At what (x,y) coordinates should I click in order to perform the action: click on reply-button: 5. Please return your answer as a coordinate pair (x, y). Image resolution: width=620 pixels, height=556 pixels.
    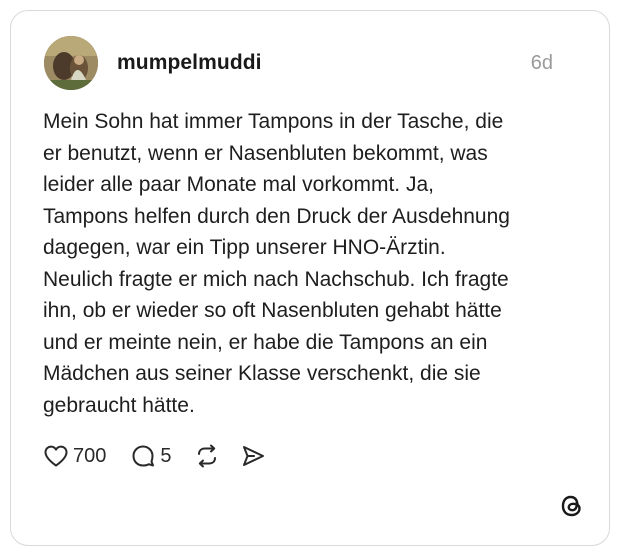
    Looking at the image, I should click on (151, 456).